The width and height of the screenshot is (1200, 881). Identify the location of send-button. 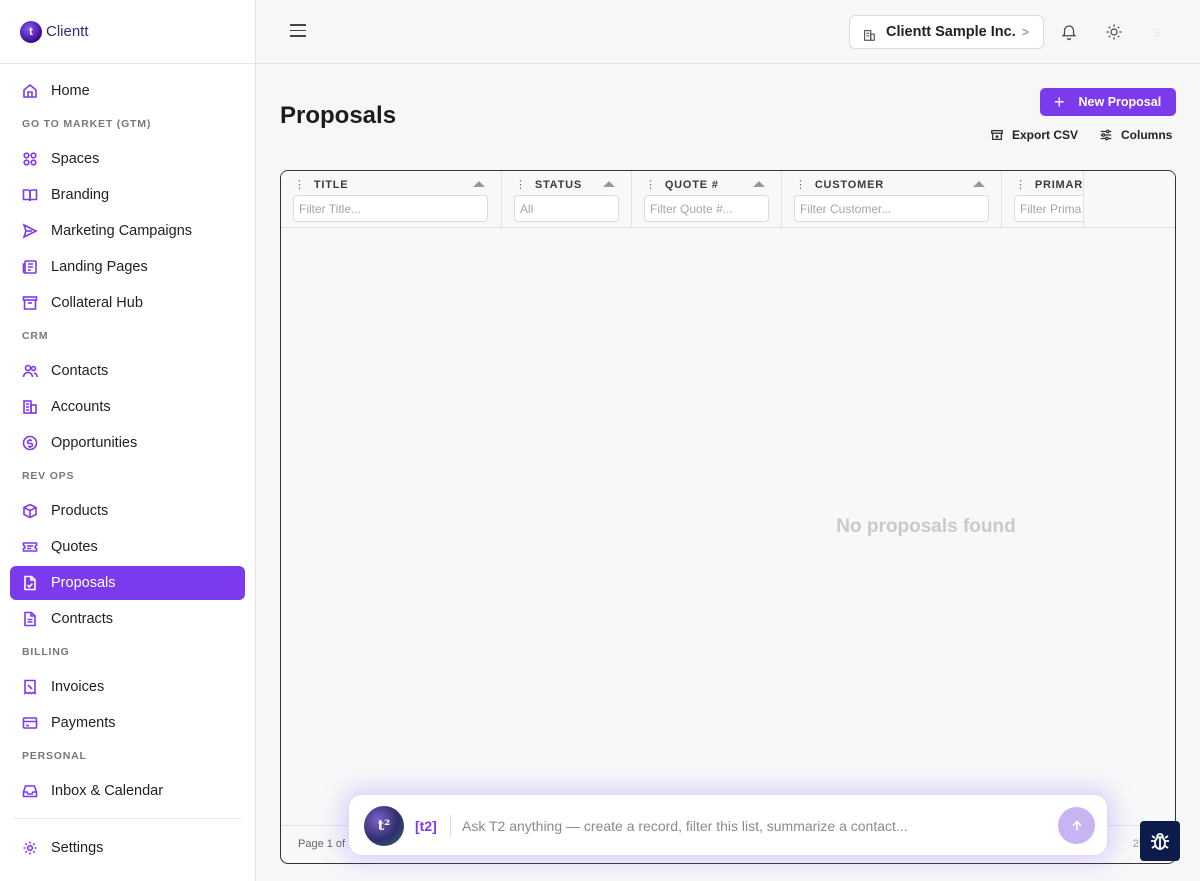
(1076, 825).